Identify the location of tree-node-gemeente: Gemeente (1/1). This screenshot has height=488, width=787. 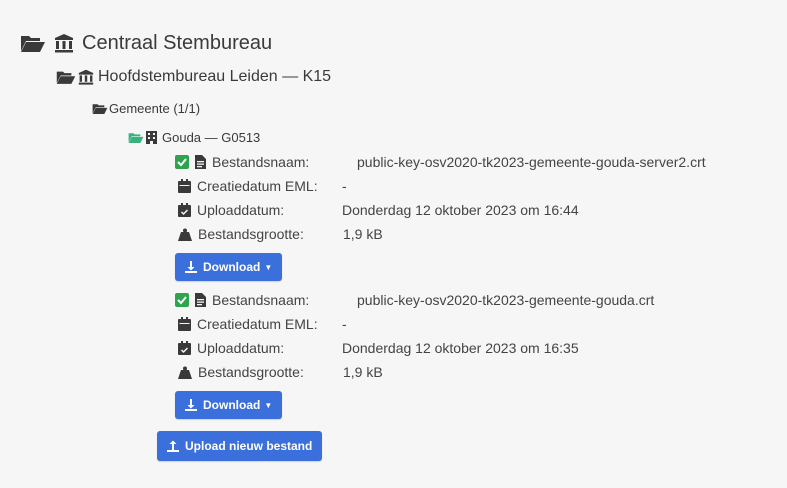
(146, 108).